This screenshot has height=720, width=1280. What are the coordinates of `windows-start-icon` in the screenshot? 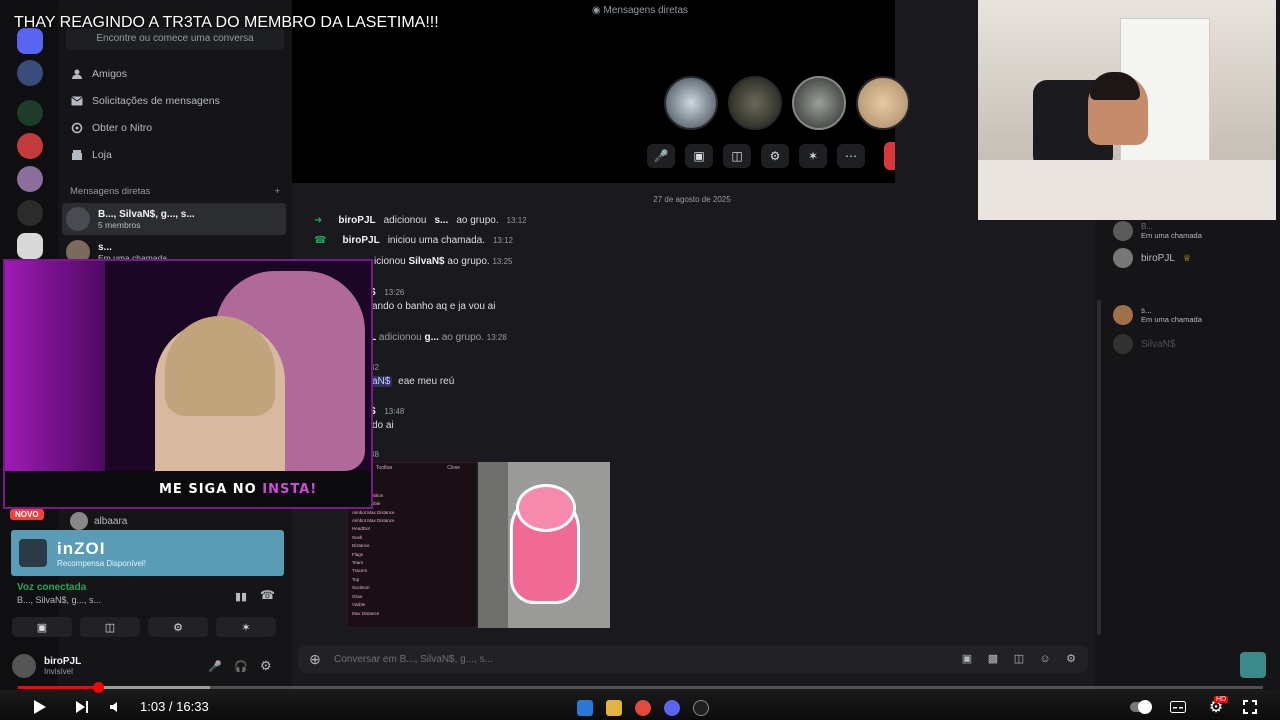 It's located at (585, 708).